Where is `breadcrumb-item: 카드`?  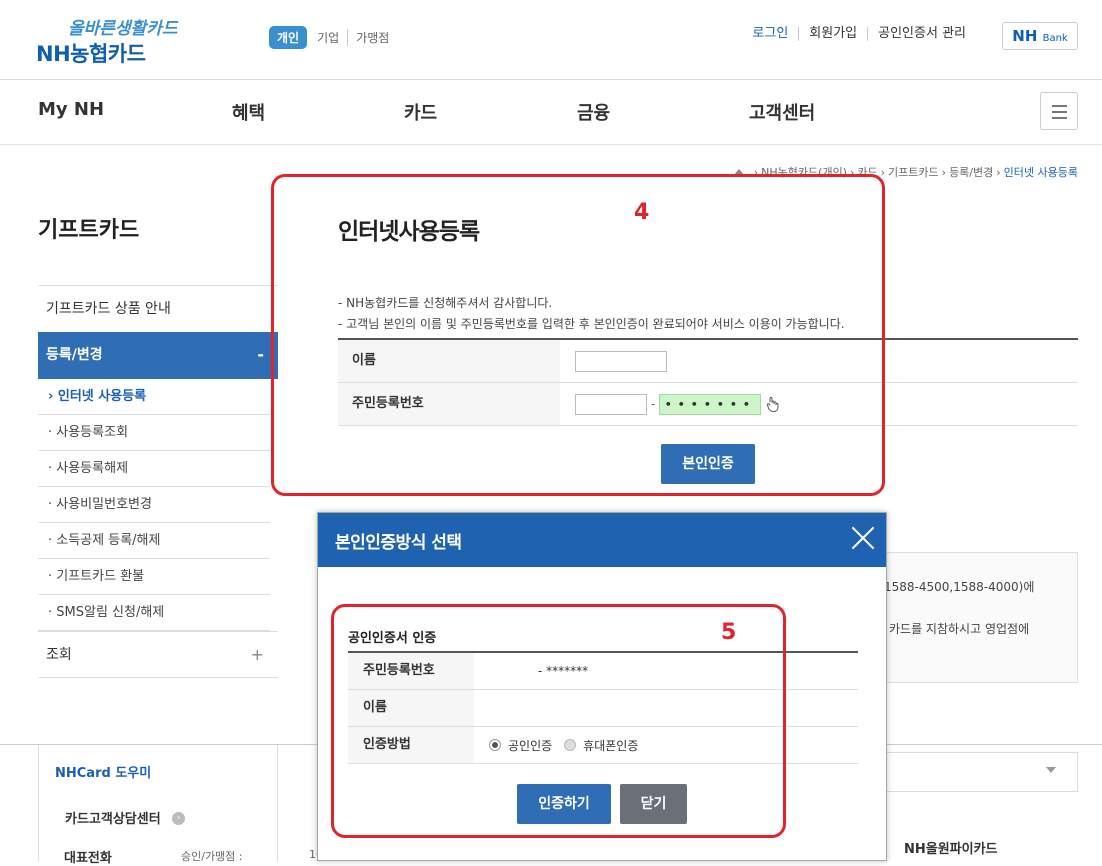 breadcrumb-item: 카드 is located at coordinates (867, 172).